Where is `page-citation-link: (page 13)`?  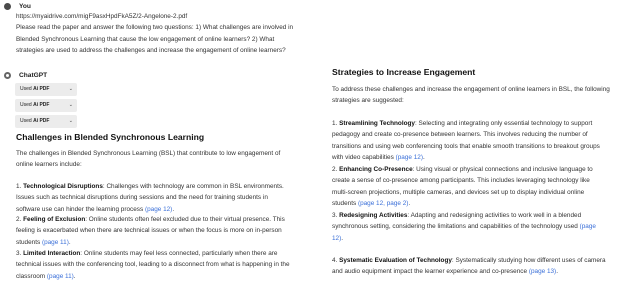
page-citation-link: (page 13) is located at coordinates (542, 271).